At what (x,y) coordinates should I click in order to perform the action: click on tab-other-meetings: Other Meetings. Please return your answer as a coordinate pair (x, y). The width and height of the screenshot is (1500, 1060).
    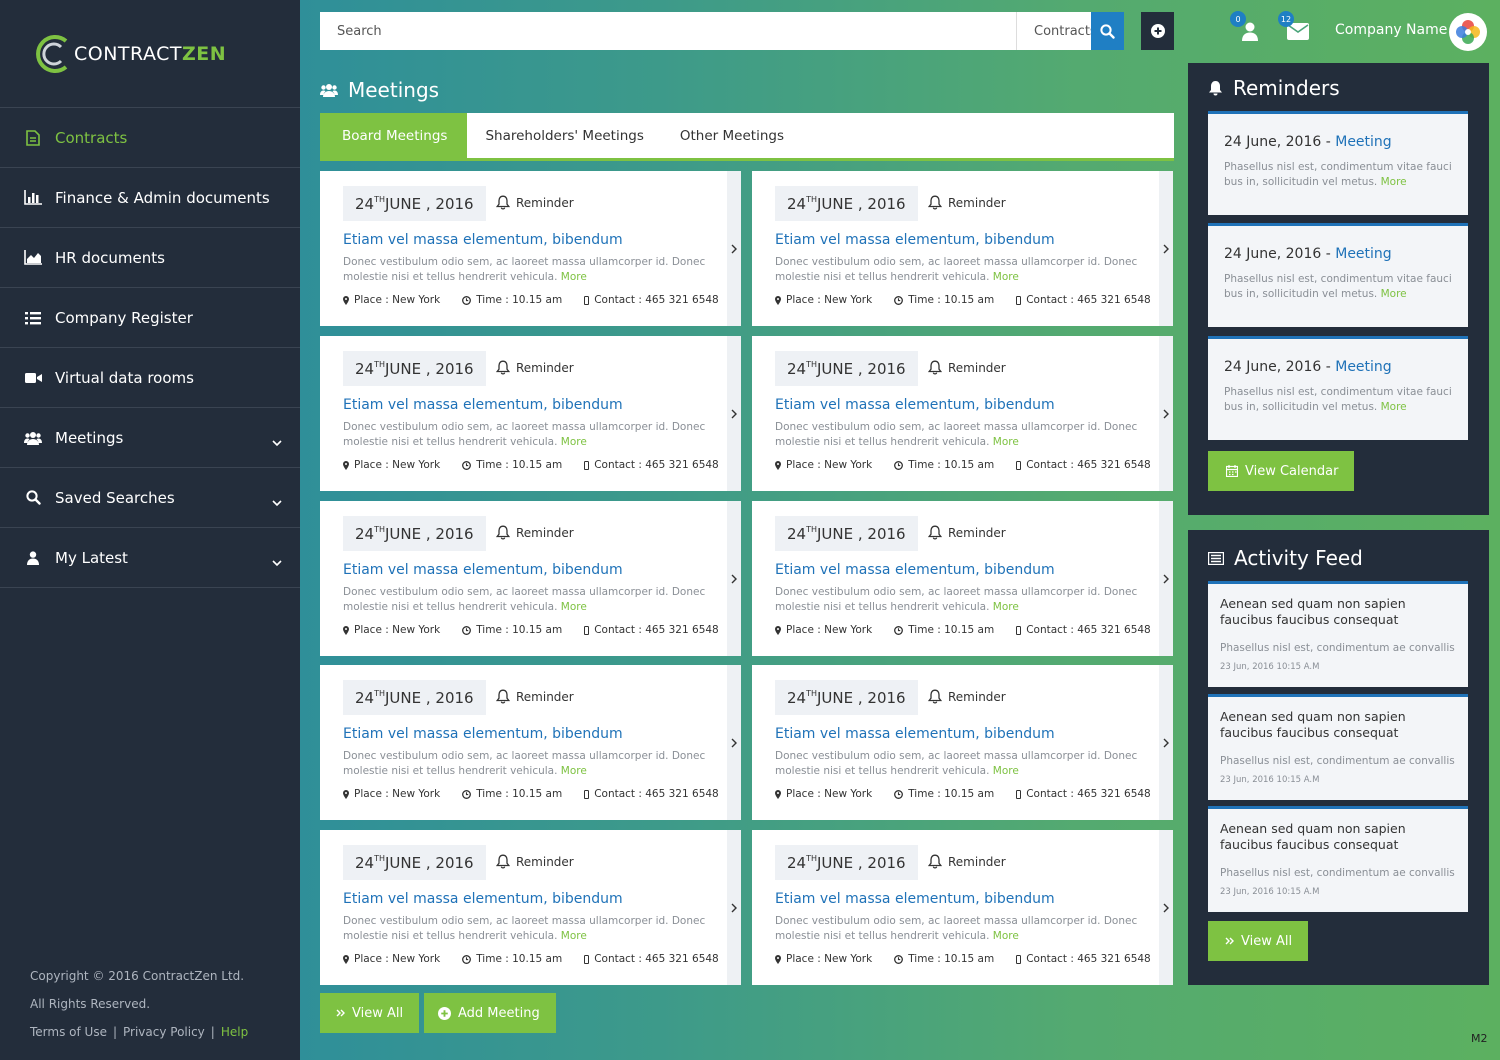
    Looking at the image, I should click on (732, 135).